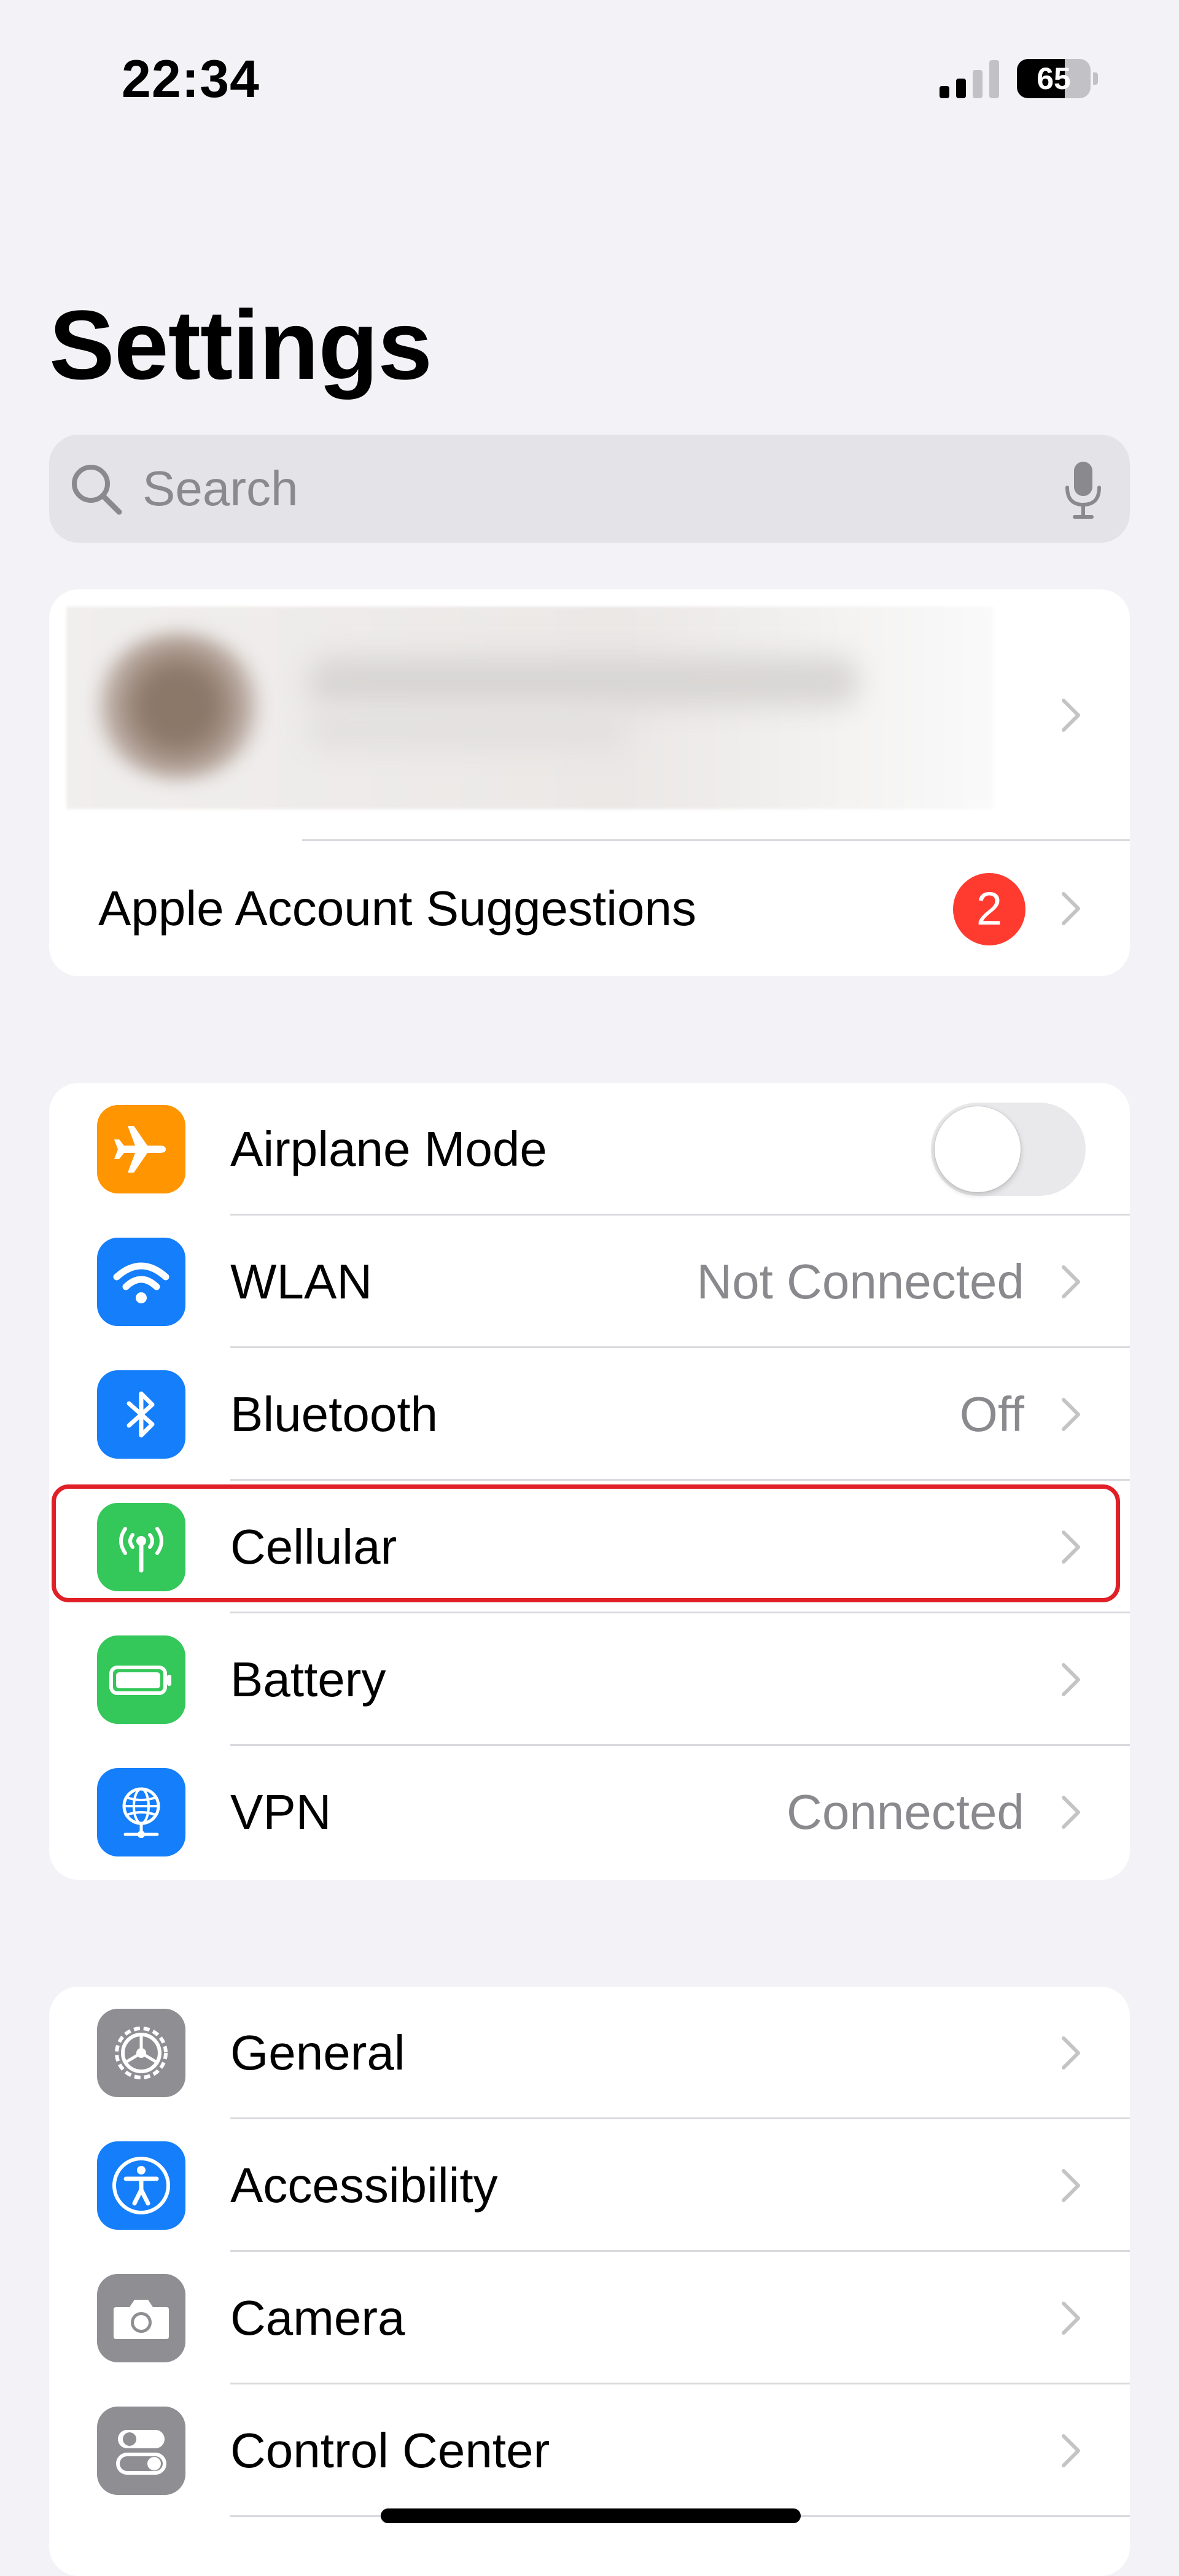 The image size is (1179, 2576). Describe the element at coordinates (1008, 1149) in the screenshot. I see `airplane-mode-toggle` at that location.